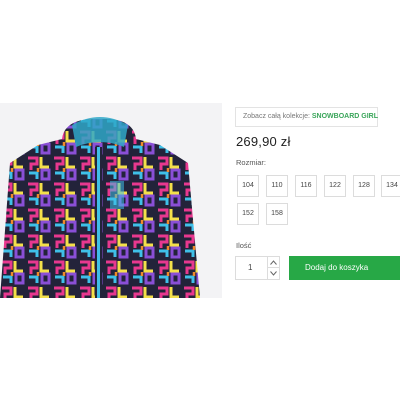 The width and height of the screenshot is (400, 400). What do you see at coordinates (344, 268) in the screenshot?
I see `add-to-cart-button: Dodaj do koszyka` at bounding box center [344, 268].